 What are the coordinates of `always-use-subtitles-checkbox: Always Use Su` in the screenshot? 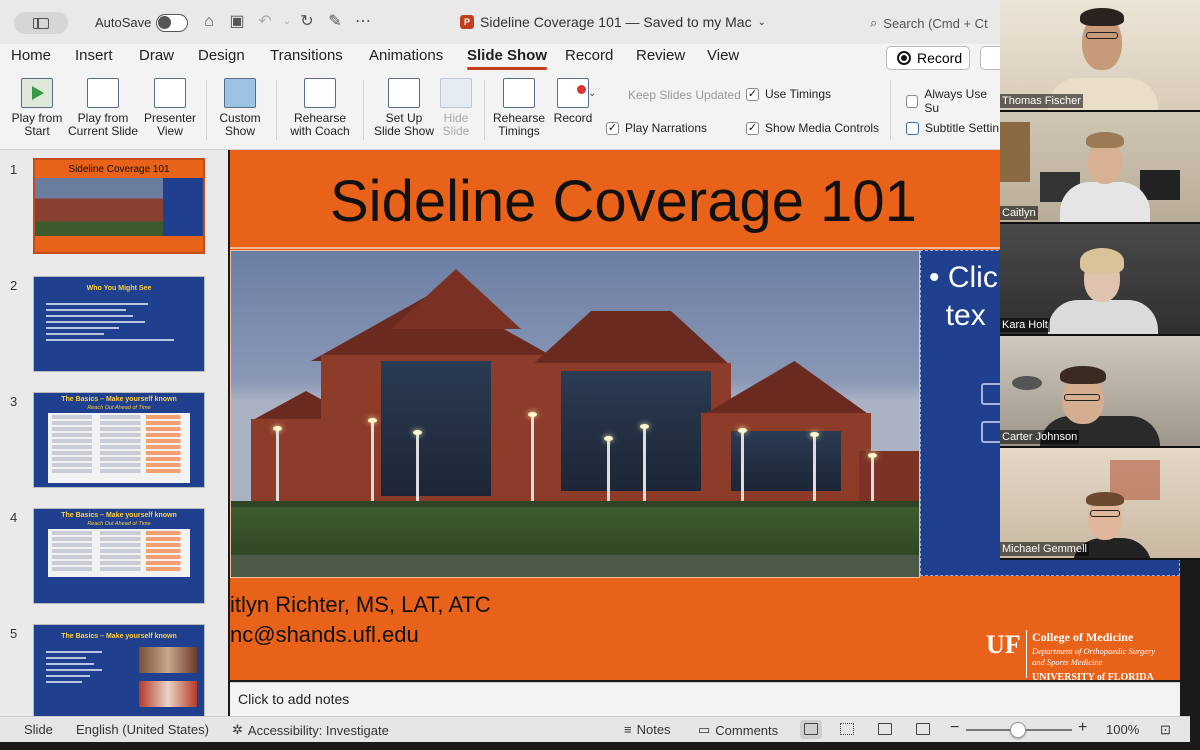 It's located at (953, 101).